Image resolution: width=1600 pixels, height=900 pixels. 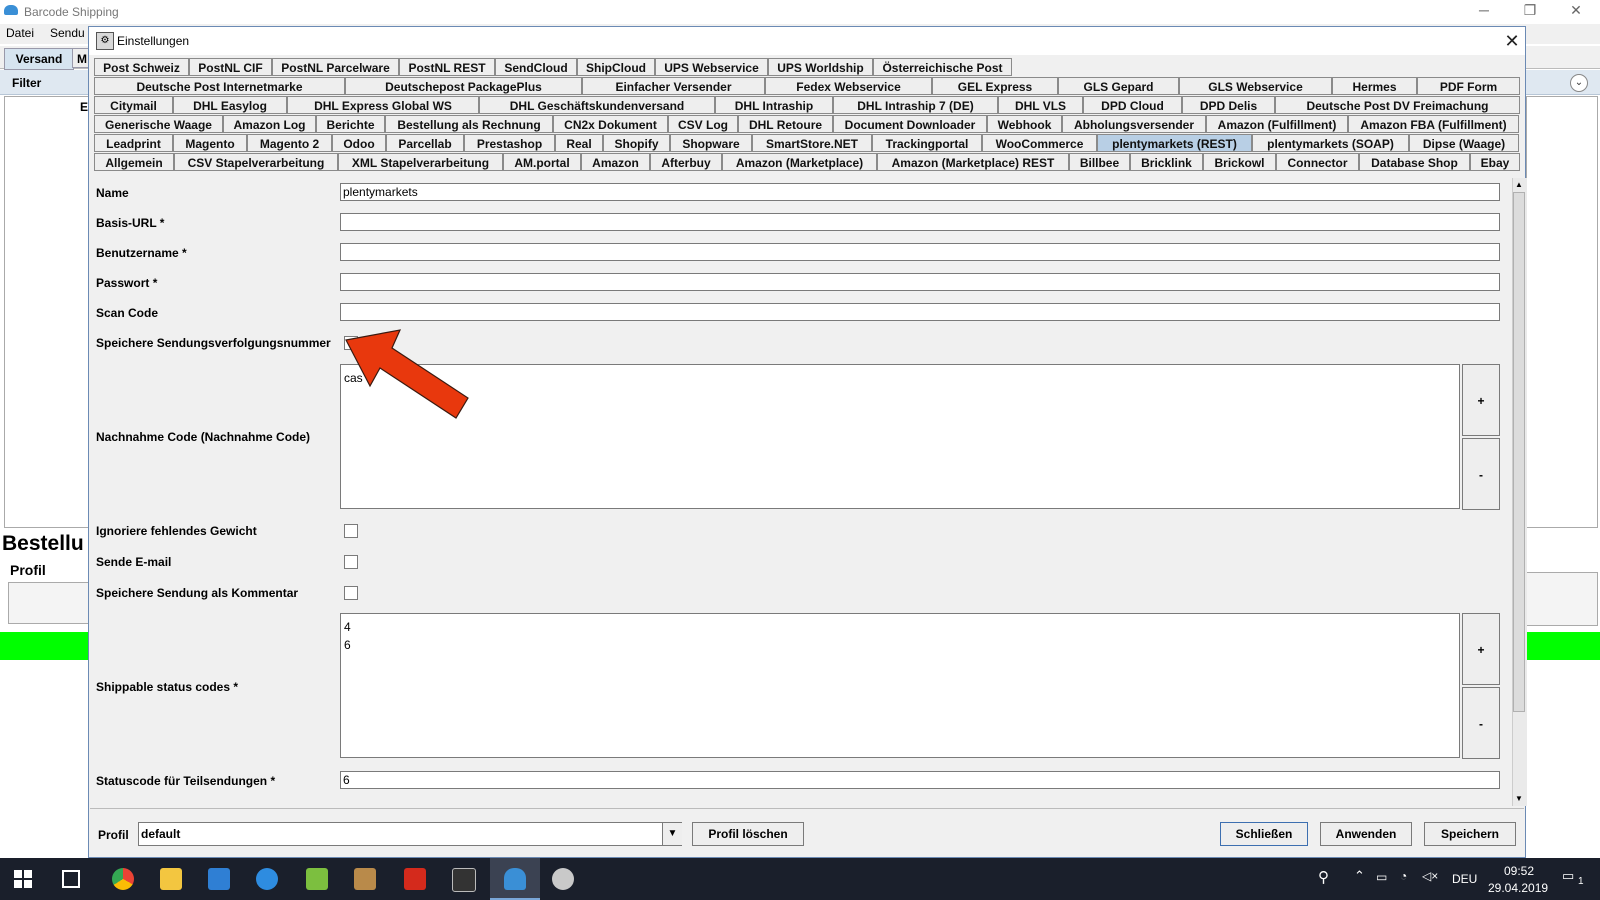 I want to click on profil-select: default, so click(x=410, y=834).